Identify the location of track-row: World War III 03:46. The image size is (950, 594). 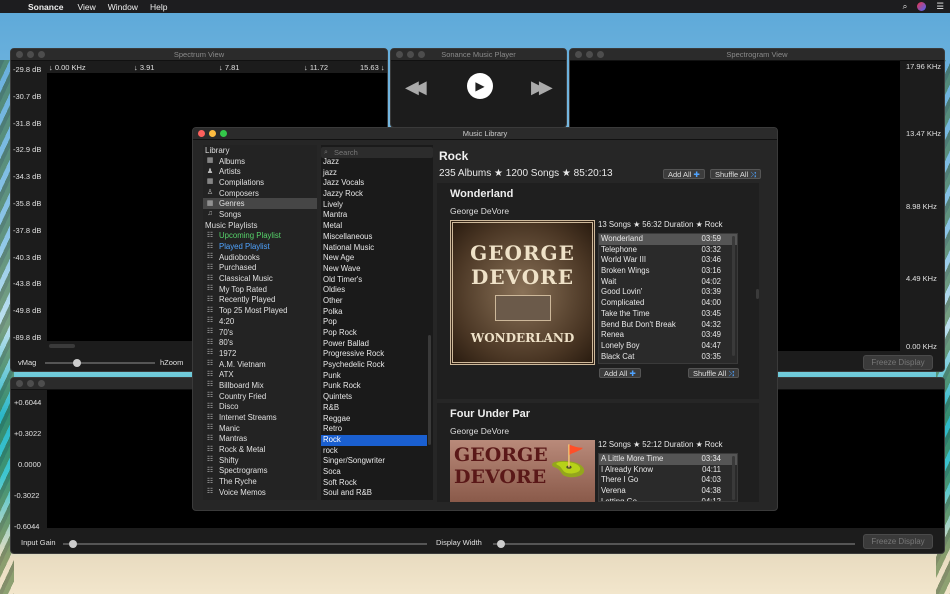
(668, 260).